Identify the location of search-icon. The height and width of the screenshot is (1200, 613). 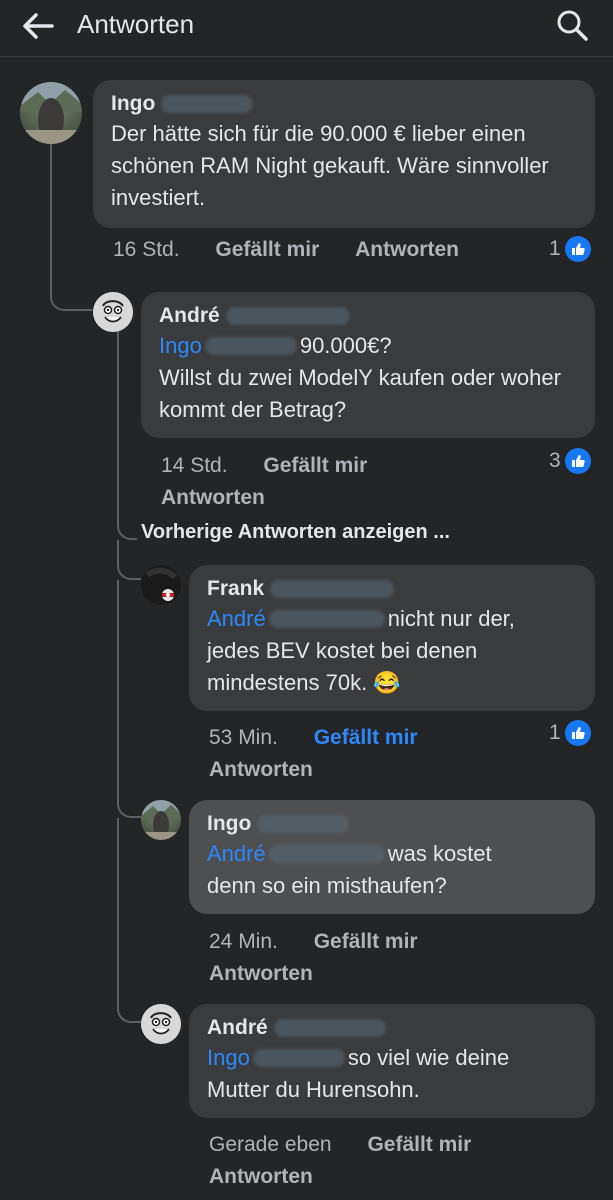
(572, 25).